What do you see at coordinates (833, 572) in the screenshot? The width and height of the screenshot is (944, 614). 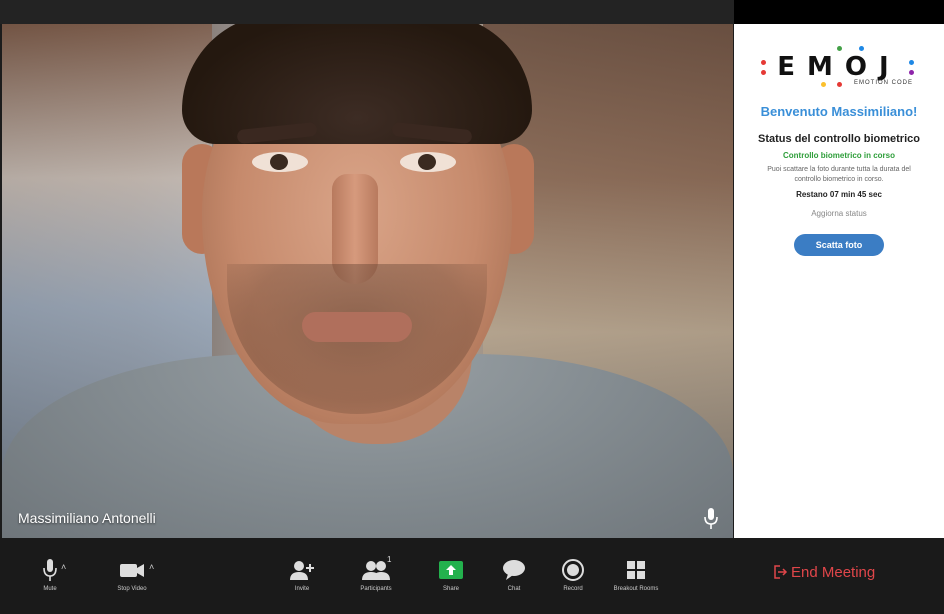 I see `end-meeting-label: End Meeting` at bounding box center [833, 572].